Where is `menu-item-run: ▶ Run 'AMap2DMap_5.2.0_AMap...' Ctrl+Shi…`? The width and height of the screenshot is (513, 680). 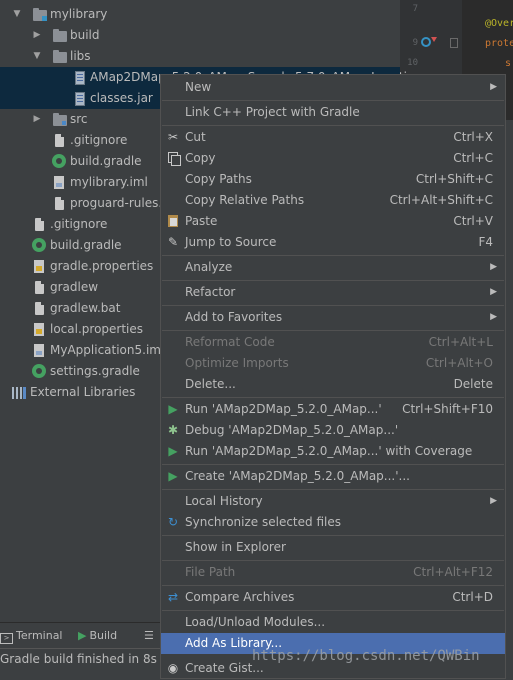 menu-item-run: ▶ Run 'AMap2DMap_5.2.0_AMap...' Ctrl+Shi… is located at coordinates (333, 409).